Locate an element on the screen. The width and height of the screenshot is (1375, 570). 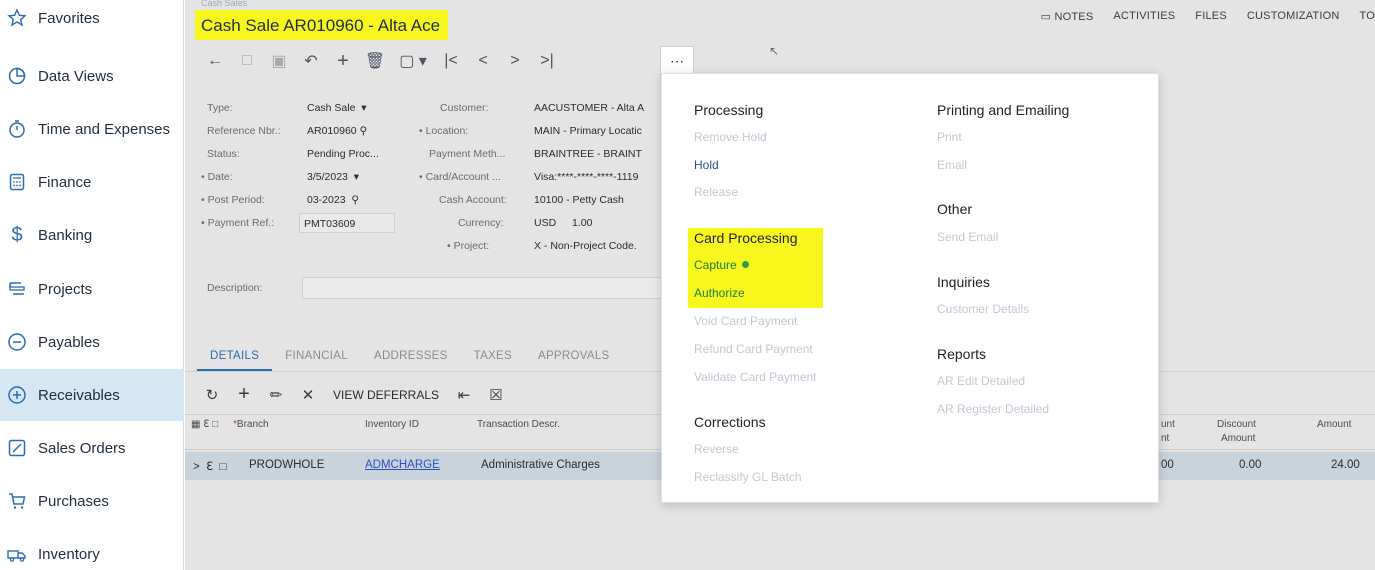
sidebar-item-projects: Projects is located at coordinates (92, 289).